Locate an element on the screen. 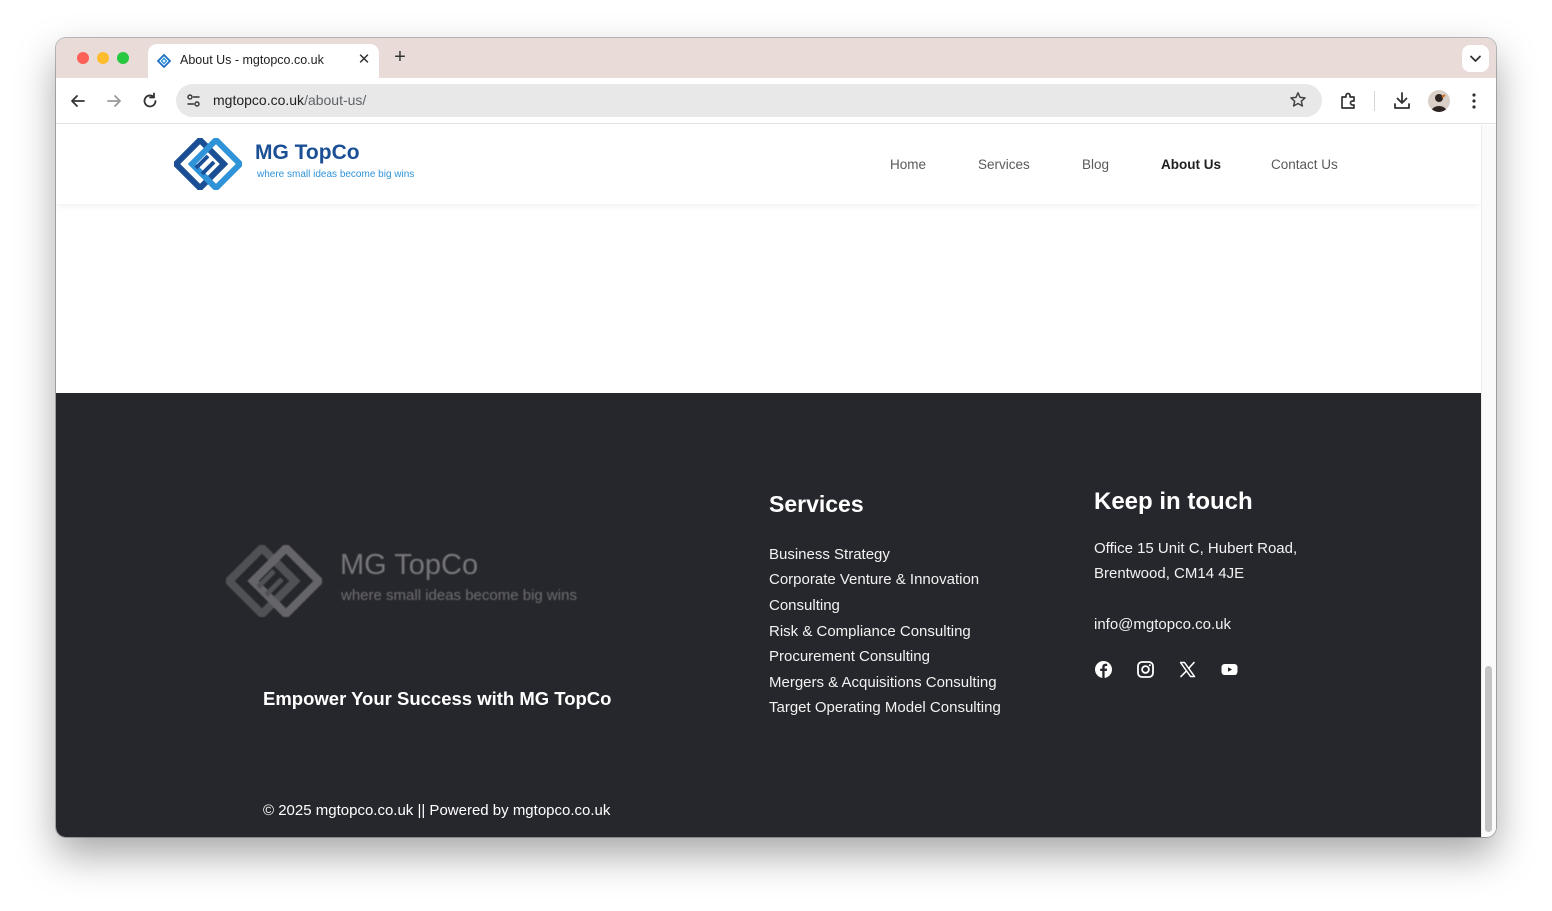 This screenshot has width=1552, height=911. footer-contact-heading: Keep in touch is located at coordinates (1173, 501).